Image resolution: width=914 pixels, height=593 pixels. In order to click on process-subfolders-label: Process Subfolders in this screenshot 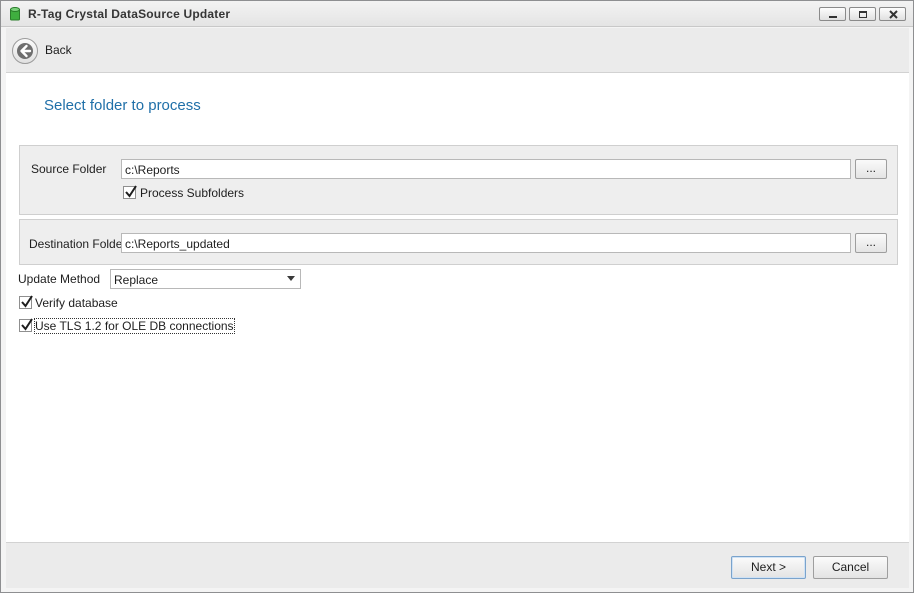, I will do `click(192, 193)`.